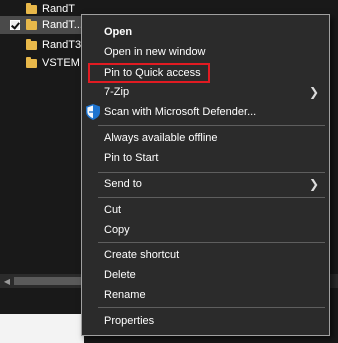  What do you see at coordinates (155, 52) in the screenshot?
I see `menu-item-label: Open in new window` at bounding box center [155, 52].